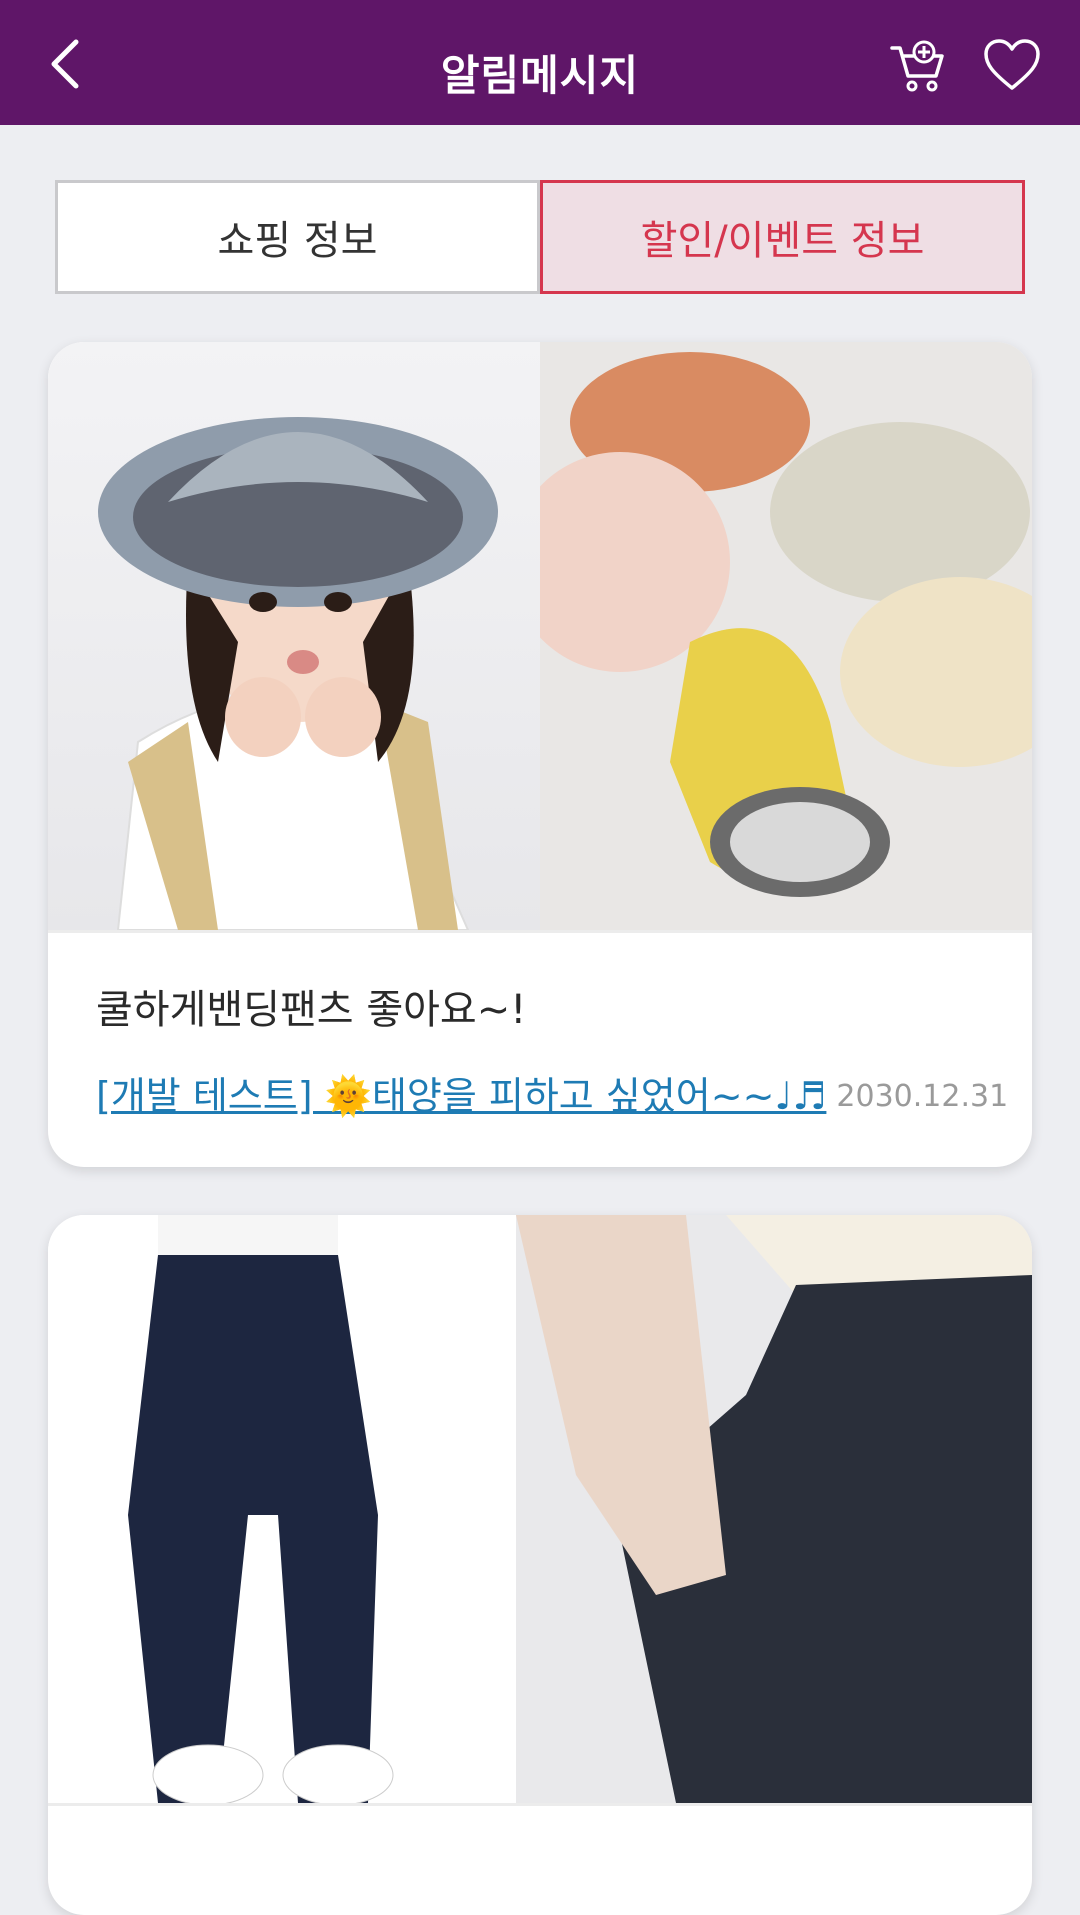 This screenshot has width=1080, height=1915. What do you see at coordinates (298, 673) in the screenshot?
I see `girl-with-bucket-hat-illustration` at bounding box center [298, 673].